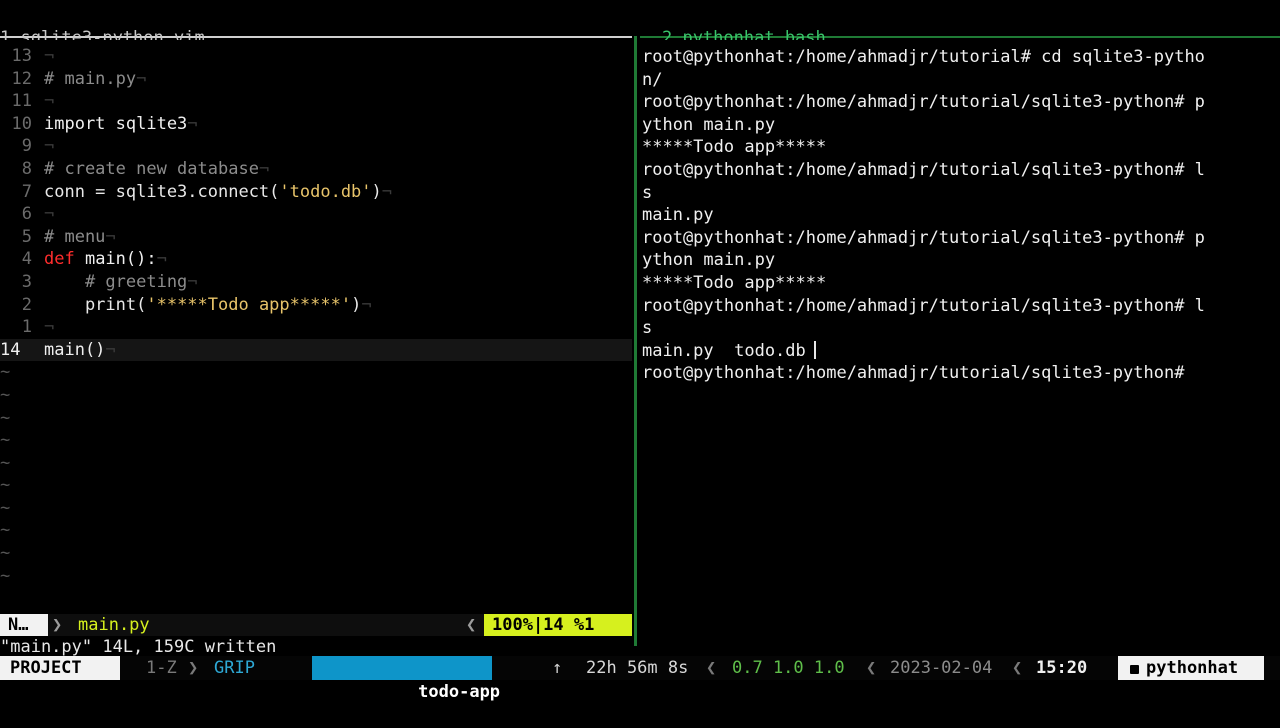 The height and width of the screenshot is (728, 1280). I want to click on code-text: # main.py¬, so click(95, 79).